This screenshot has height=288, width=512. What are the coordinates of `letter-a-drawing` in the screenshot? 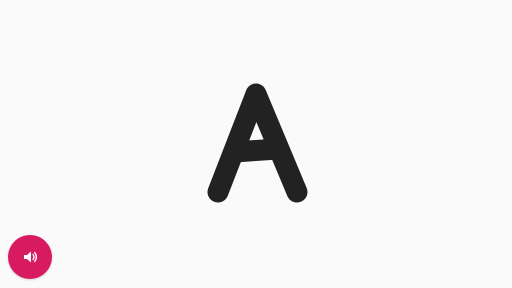 It's located at (257, 143).